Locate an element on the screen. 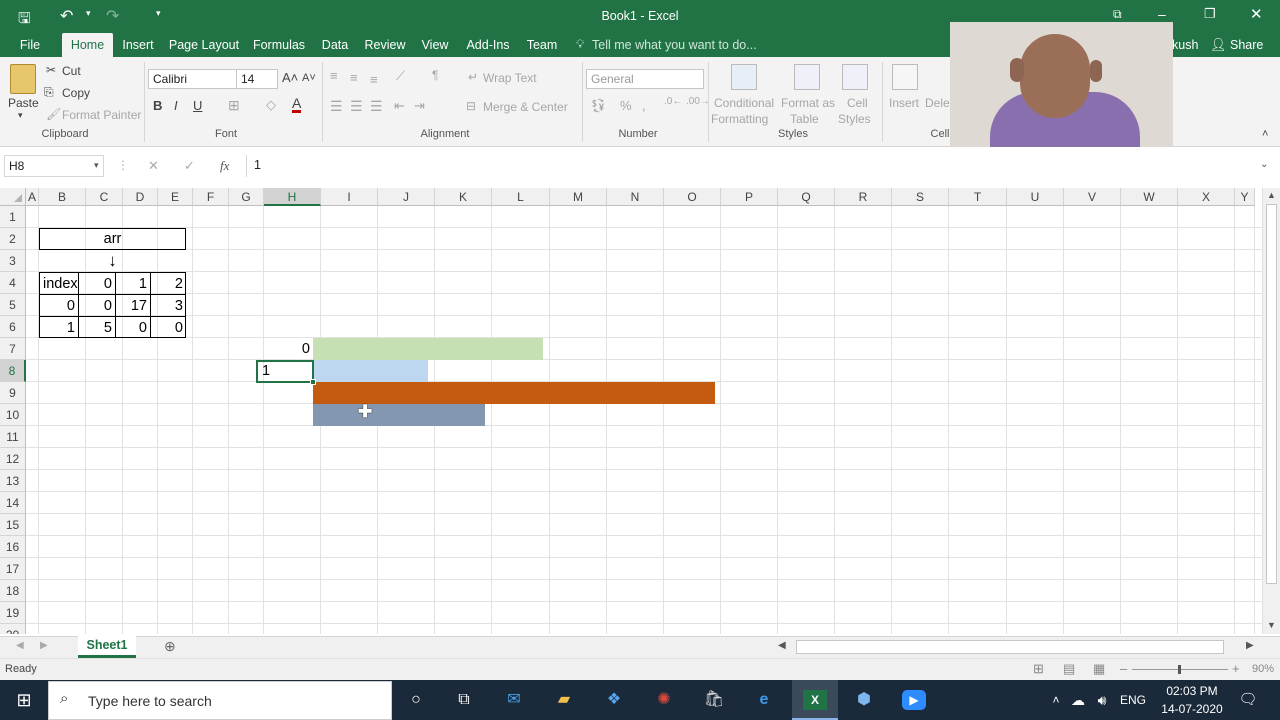 The height and width of the screenshot is (720, 1280). font-size-box: 14 is located at coordinates (257, 79).